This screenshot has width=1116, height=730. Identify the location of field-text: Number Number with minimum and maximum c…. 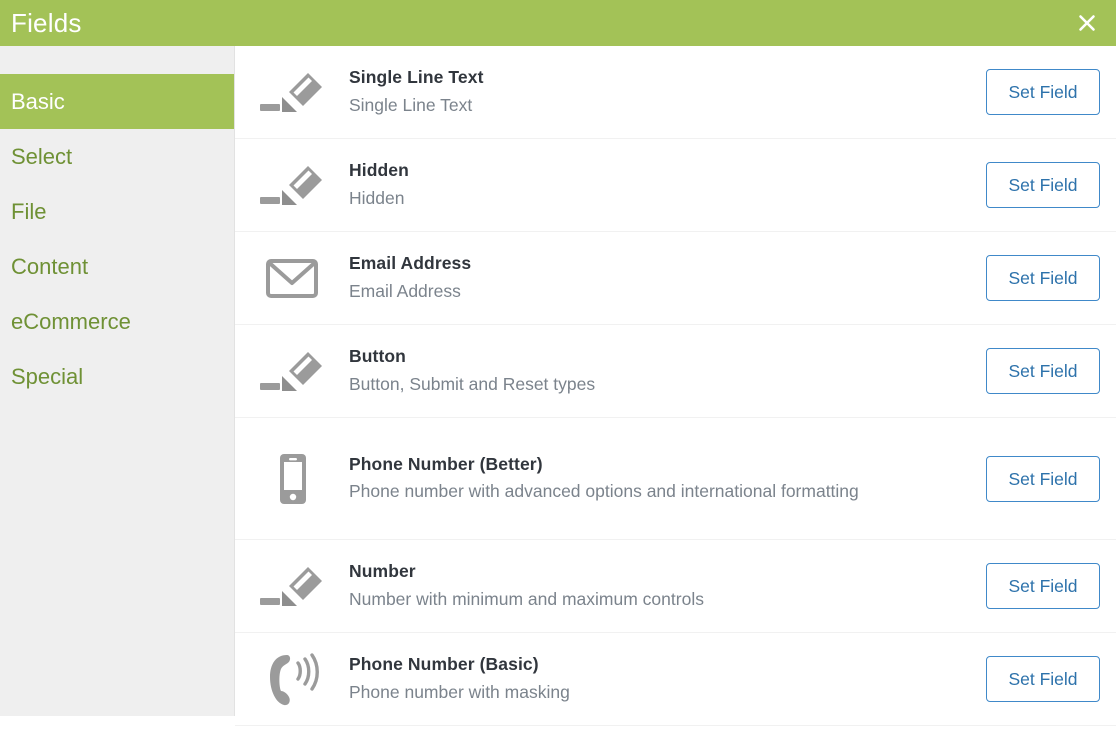
(659, 586).